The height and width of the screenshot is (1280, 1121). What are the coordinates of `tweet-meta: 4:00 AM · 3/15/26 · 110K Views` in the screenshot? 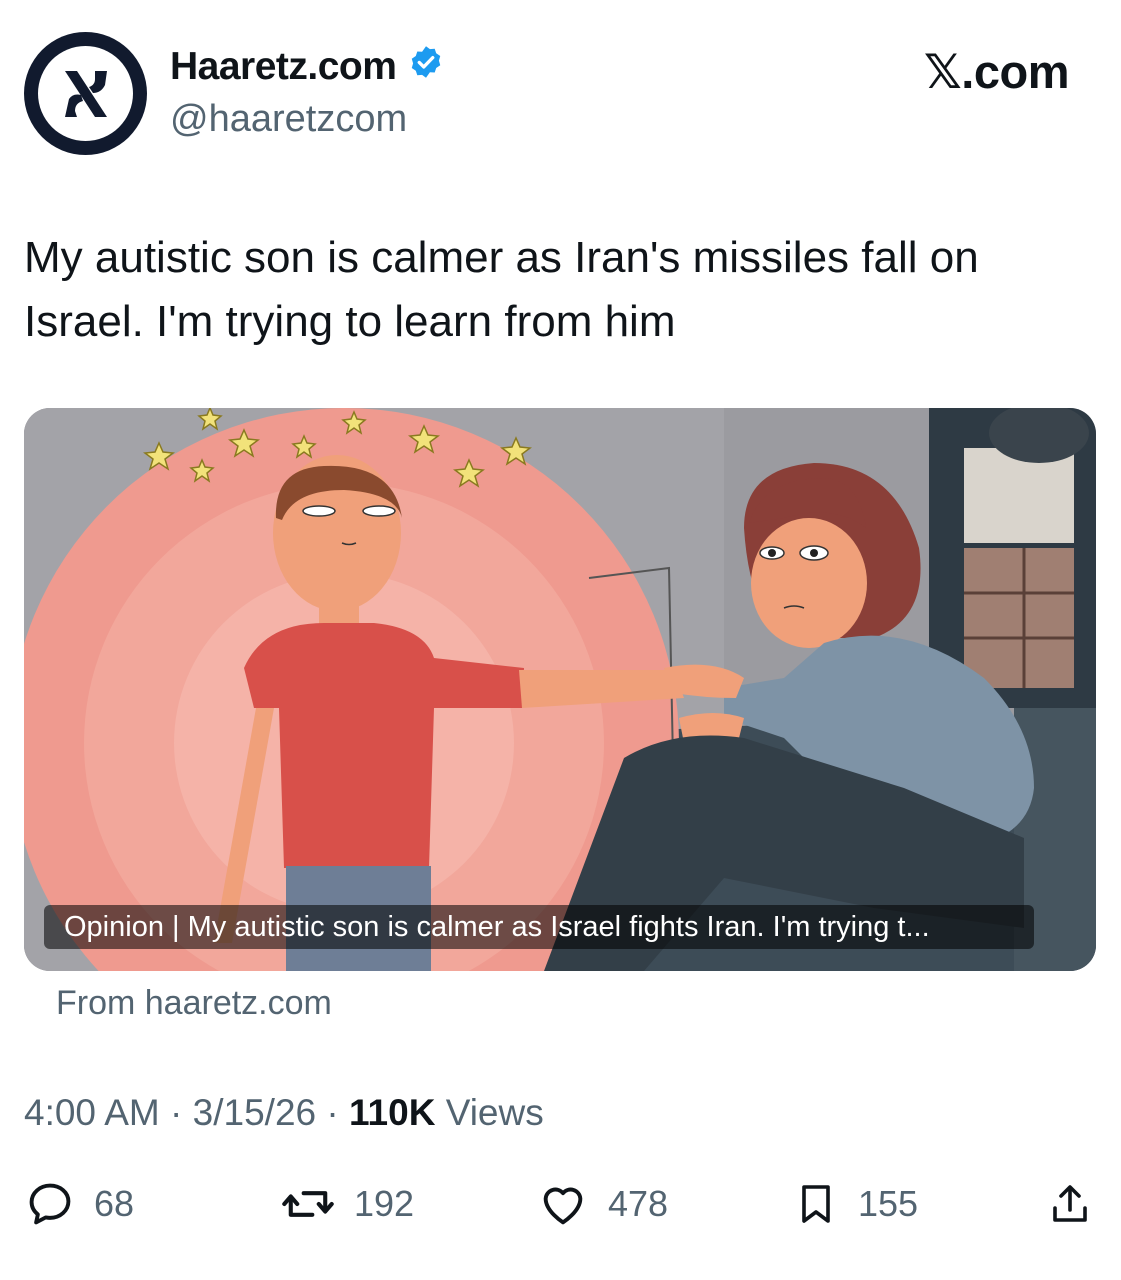 It's located at (284, 1113).